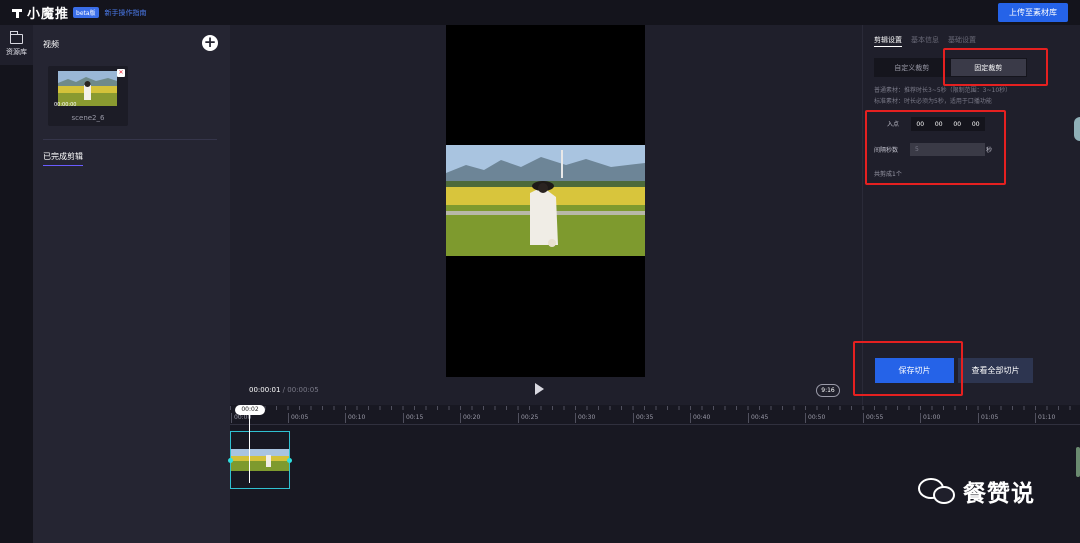  What do you see at coordinates (130, 139) in the screenshot?
I see `divider` at bounding box center [130, 139].